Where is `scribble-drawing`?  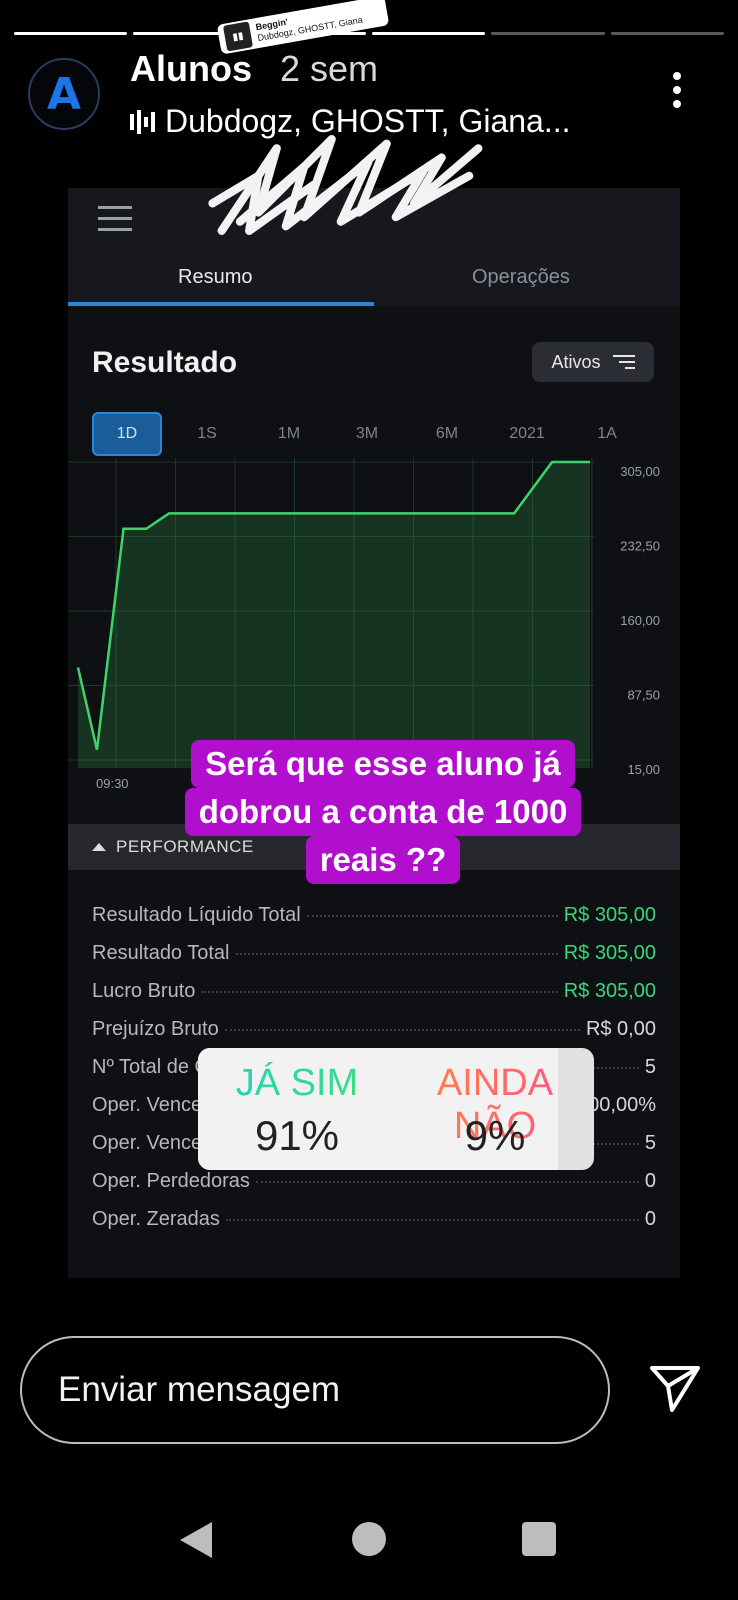
scribble-drawing is located at coordinates (345, 185).